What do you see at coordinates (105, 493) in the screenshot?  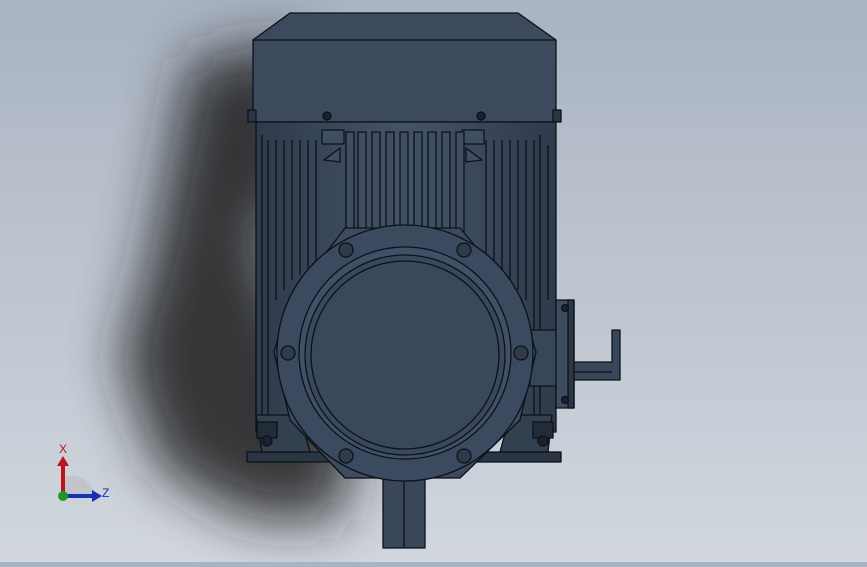 I see `z-axis-label: Z` at bounding box center [105, 493].